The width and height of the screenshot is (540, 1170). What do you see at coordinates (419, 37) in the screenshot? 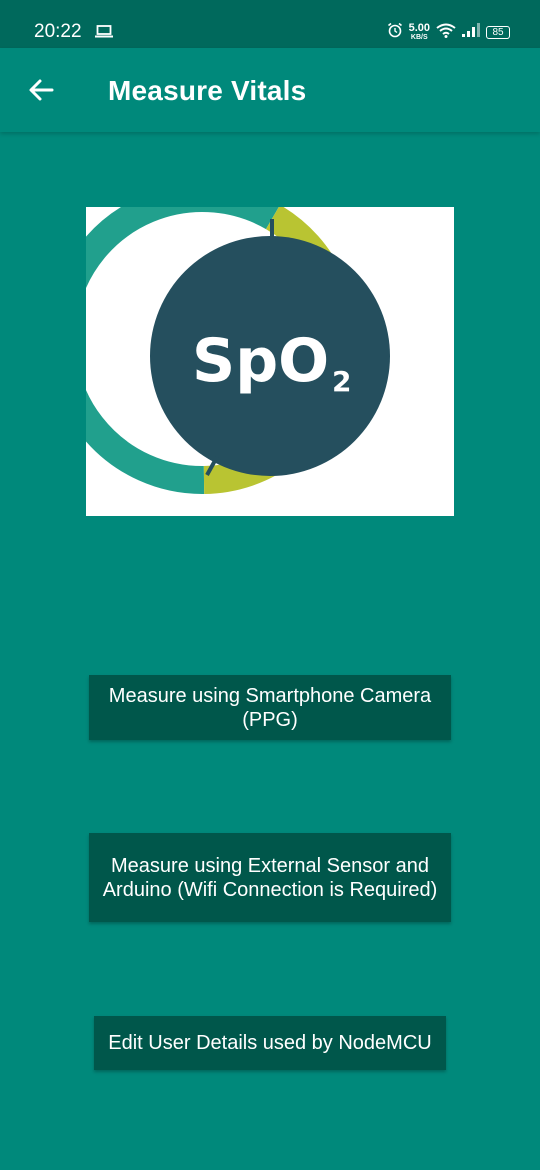
I see `network-speed-unit: KB/S` at bounding box center [419, 37].